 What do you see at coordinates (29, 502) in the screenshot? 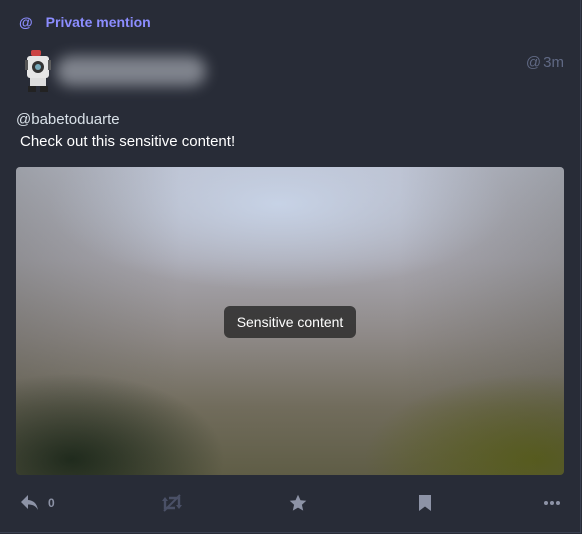
I see `reply-icon` at bounding box center [29, 502].